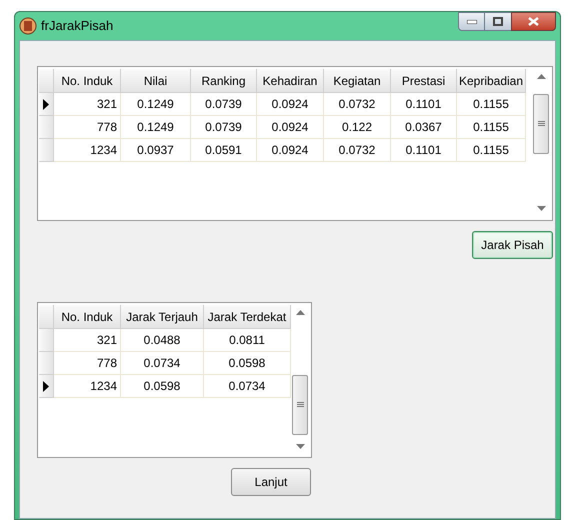 The image size is (569, 520). What do you see at coordinates (162, 340) in the screenshot?
I see `table-cell: 0.0488` at bounding box center [162, 340].